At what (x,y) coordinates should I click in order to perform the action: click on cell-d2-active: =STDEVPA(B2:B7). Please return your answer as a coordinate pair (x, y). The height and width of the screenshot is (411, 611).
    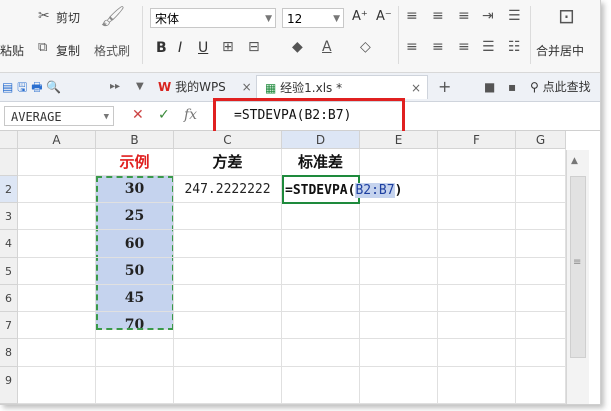
    Looking at the image, I should click on (342, 189).